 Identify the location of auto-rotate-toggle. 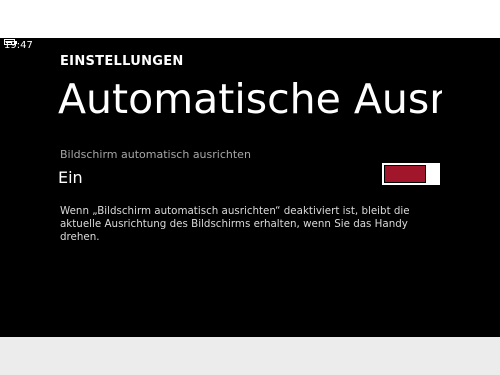
(411, 174).